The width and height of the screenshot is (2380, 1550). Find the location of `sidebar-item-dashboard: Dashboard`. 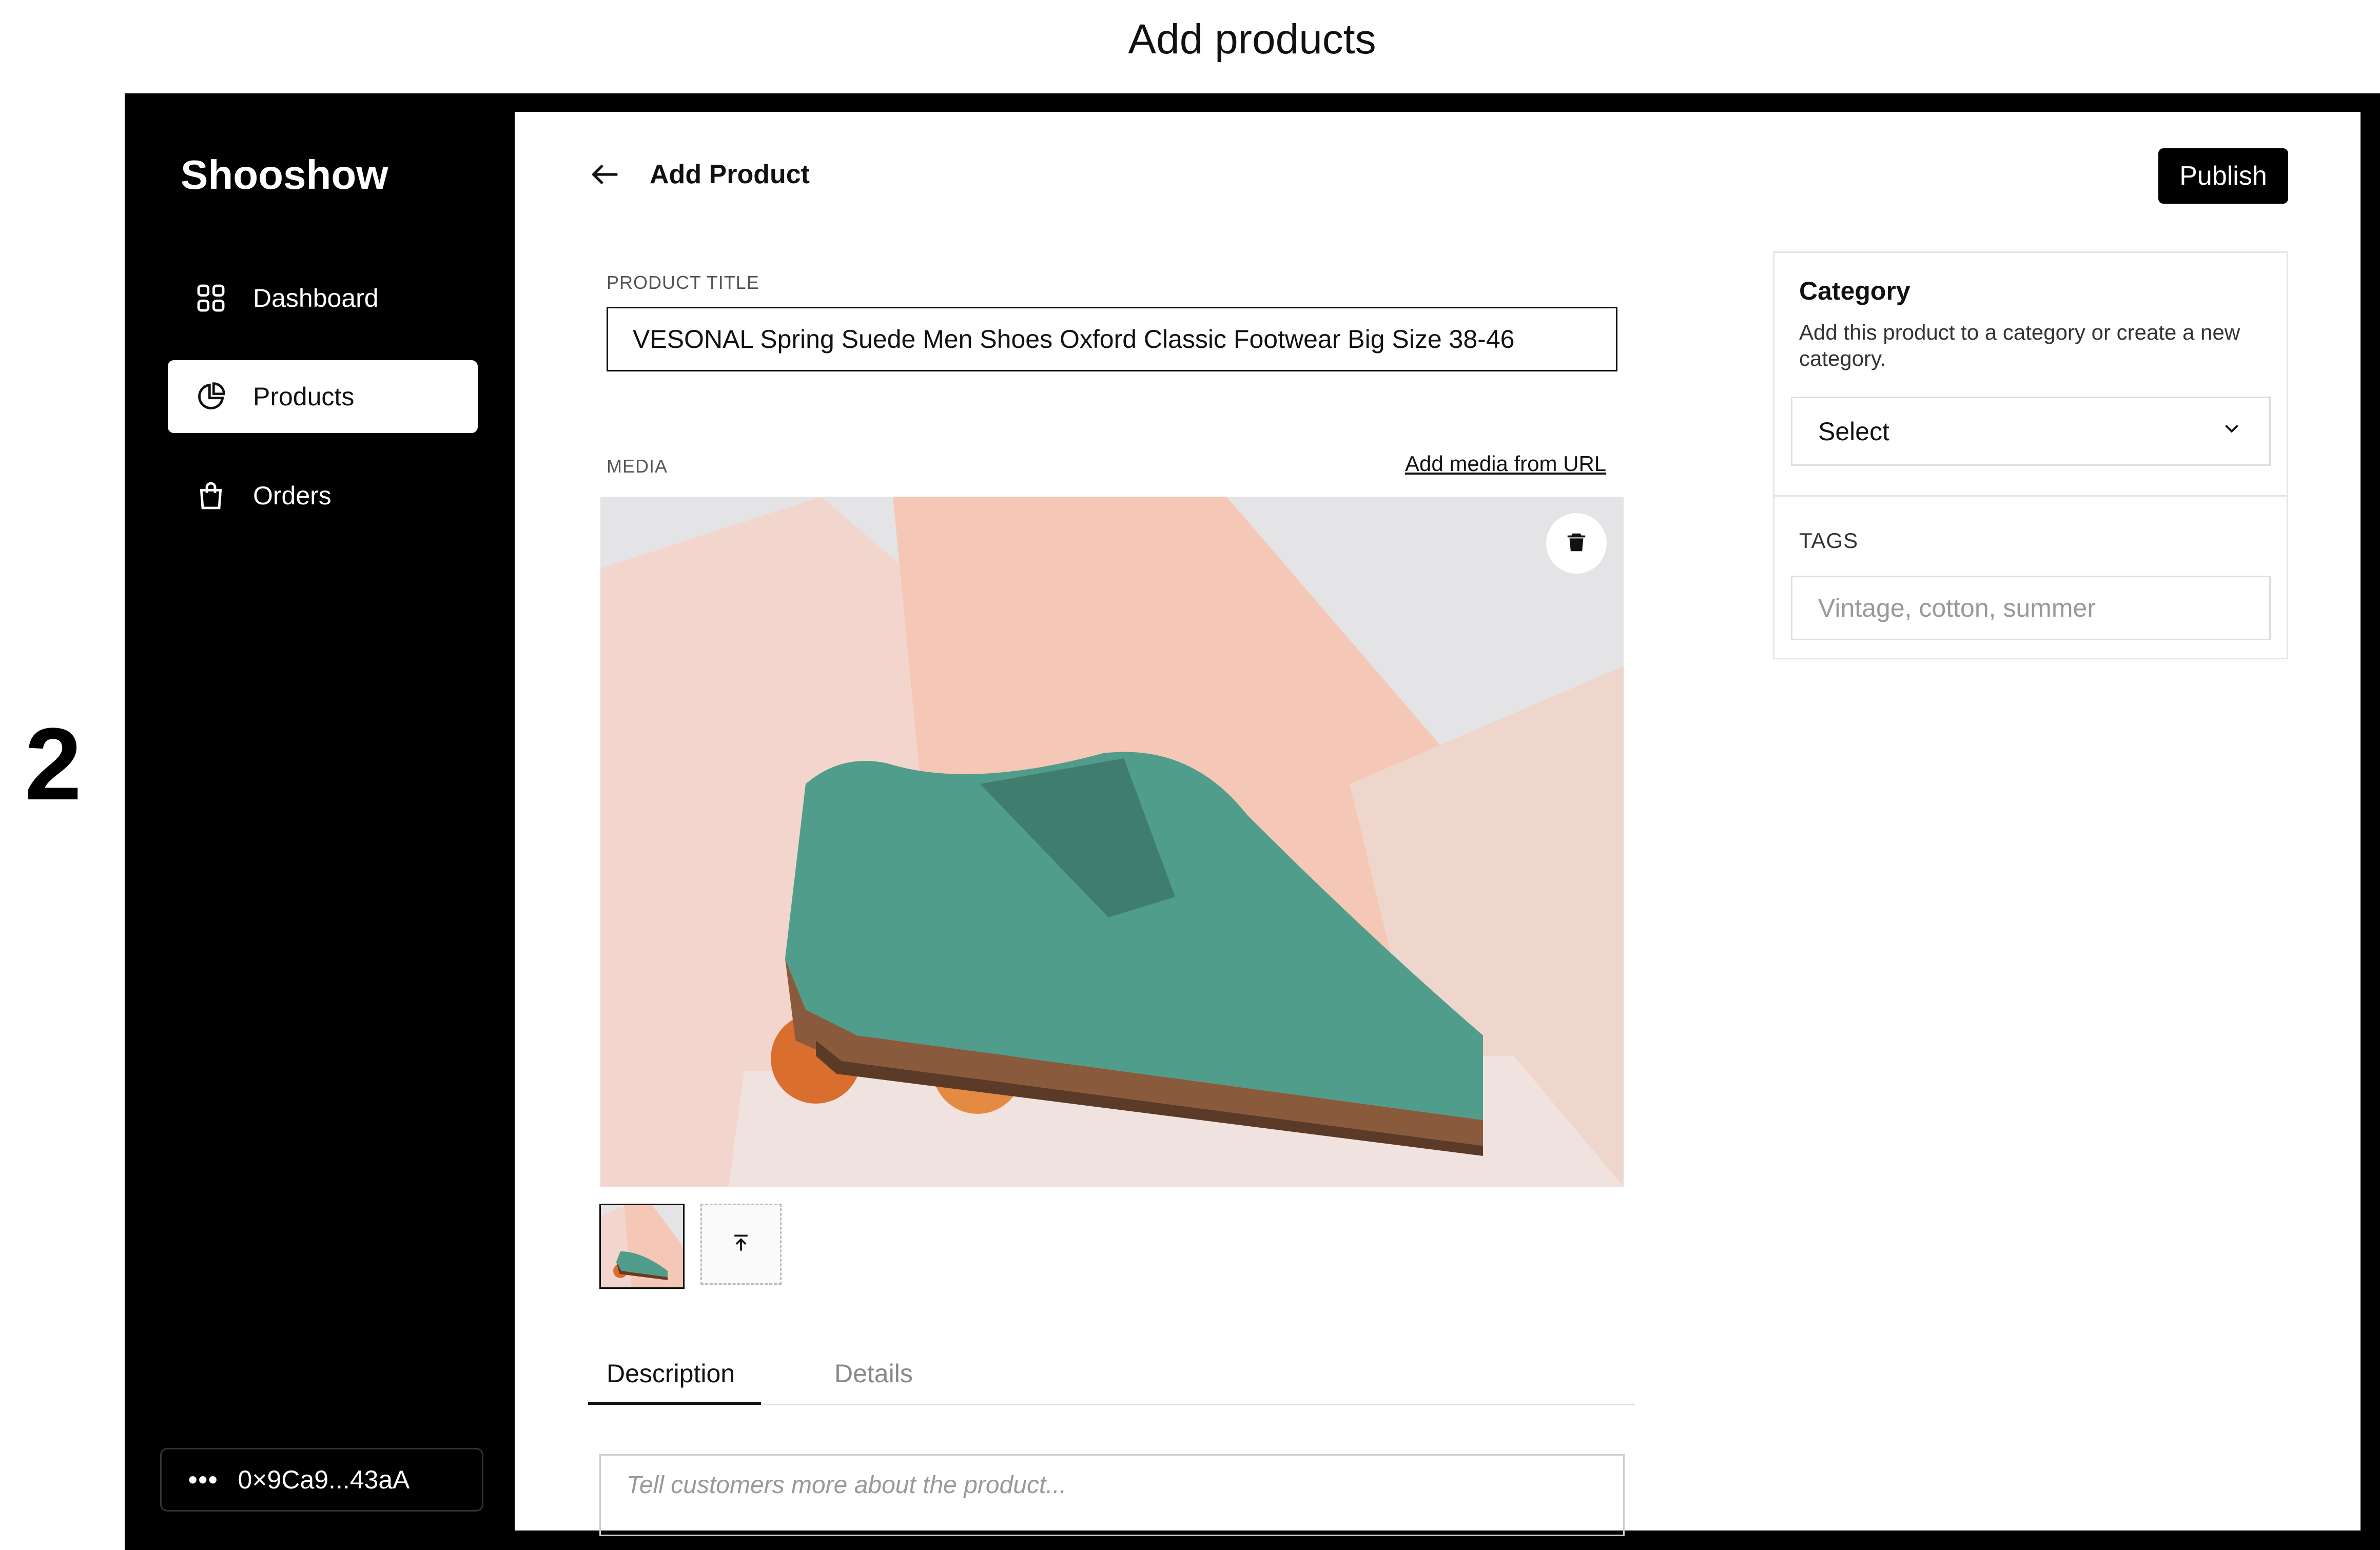

sidebar-item-dashboard: Dashboard is located at coordinates (323, 298).